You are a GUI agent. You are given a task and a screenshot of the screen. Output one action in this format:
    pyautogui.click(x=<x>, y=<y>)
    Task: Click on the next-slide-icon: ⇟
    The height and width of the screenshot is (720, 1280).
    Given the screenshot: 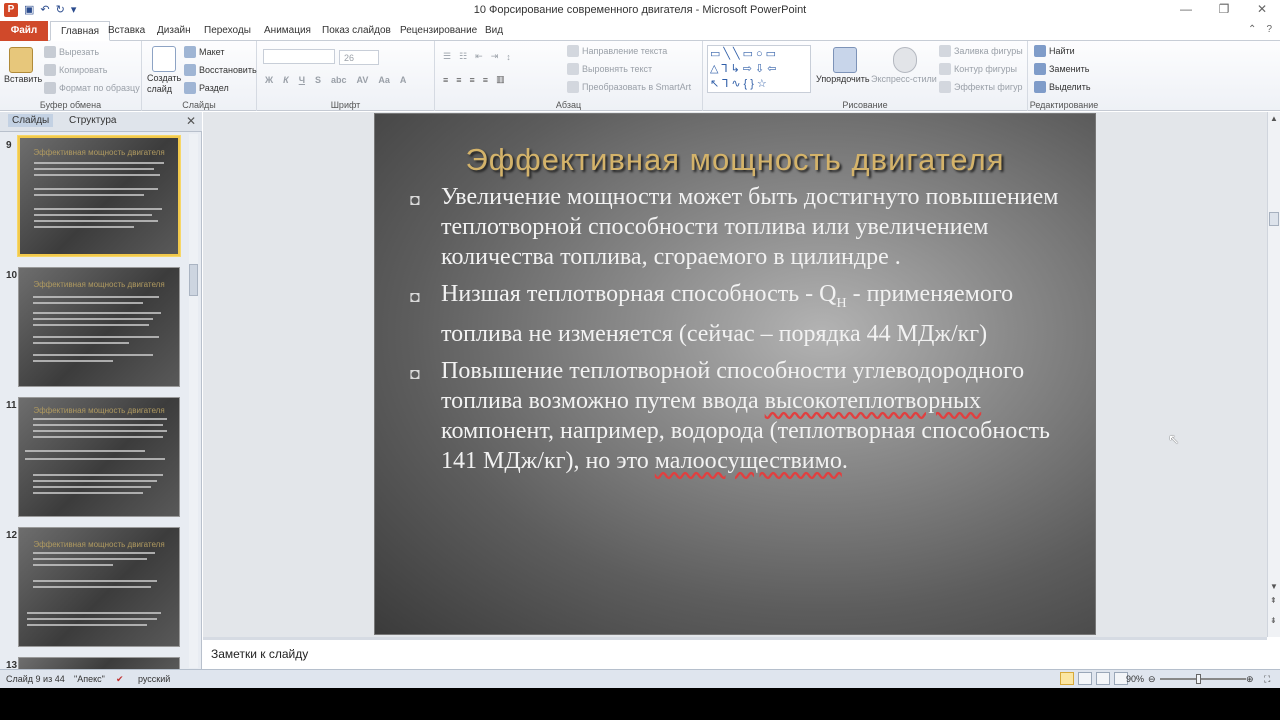 What is the action you would take?
    pyautogui.click(x=1273, y=620)
    